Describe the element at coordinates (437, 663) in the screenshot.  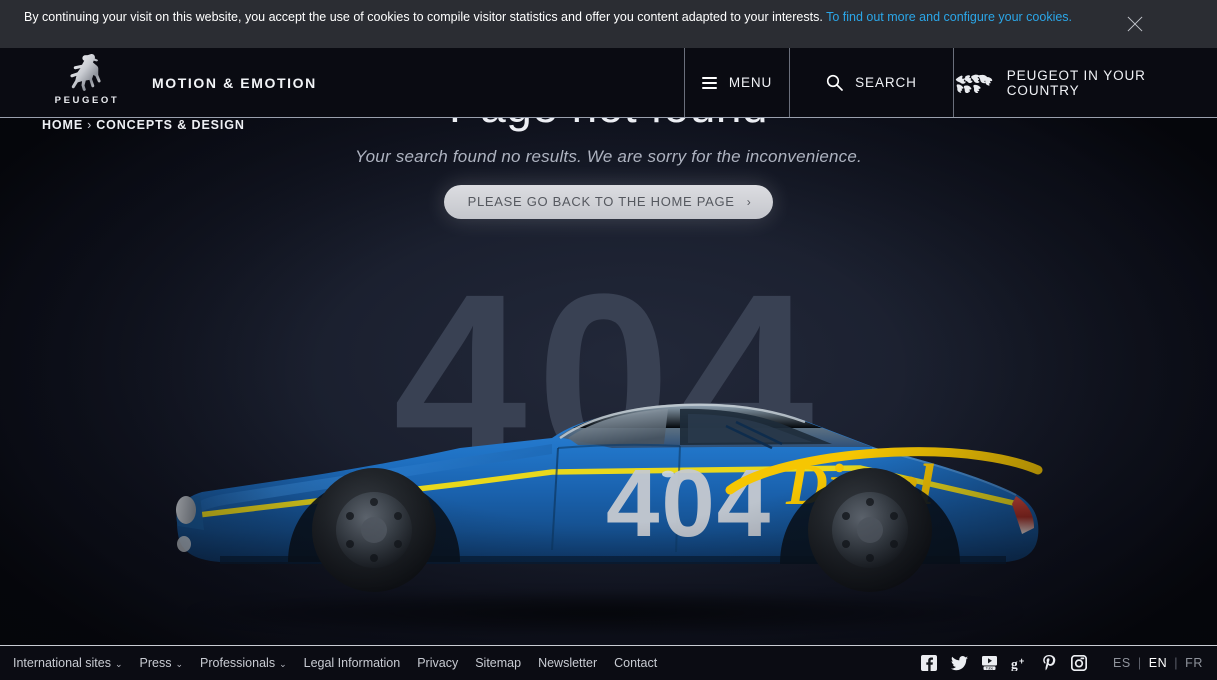
I see `footer-link-privacy: Privacy` at that location.